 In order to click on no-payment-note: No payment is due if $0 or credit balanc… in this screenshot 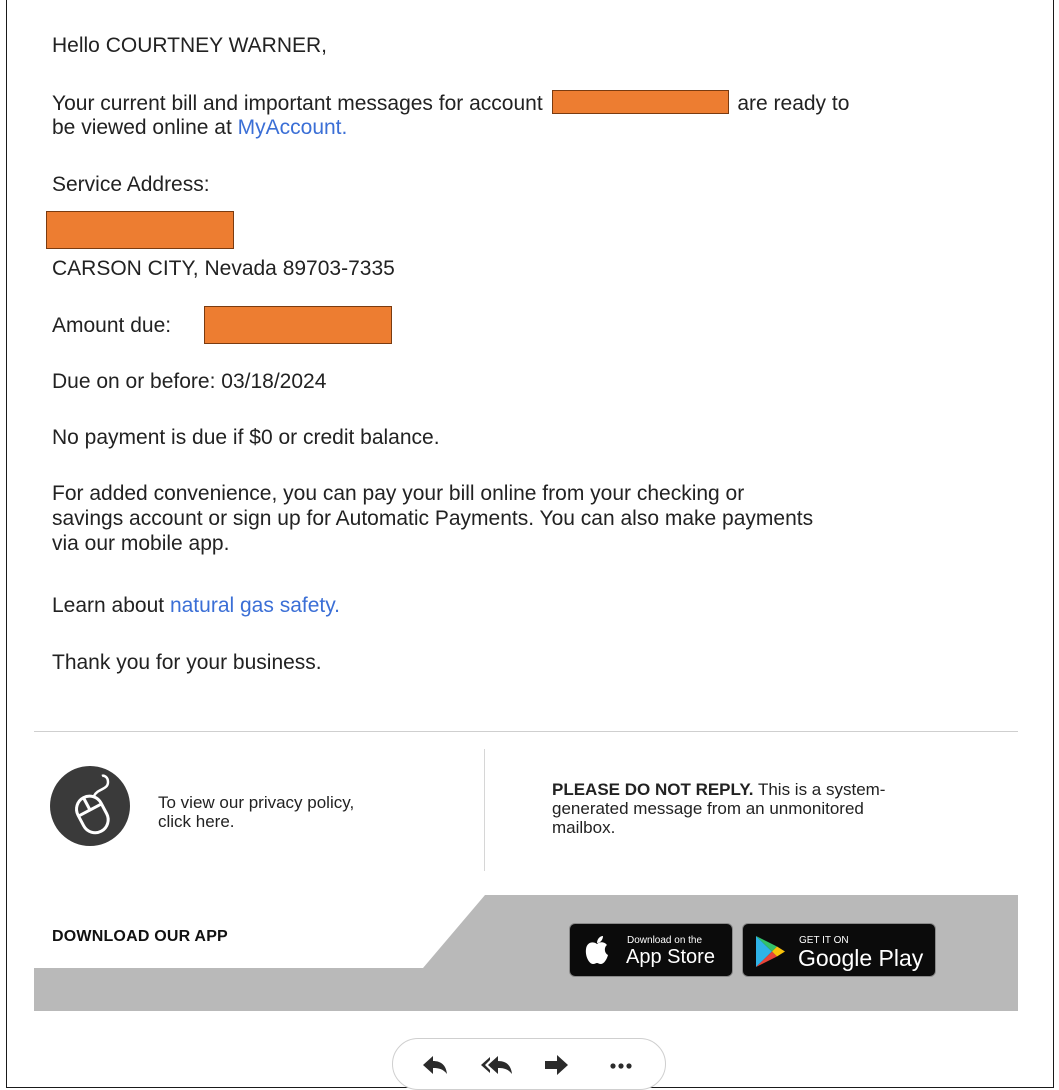, I will do `click(246, 437)`.